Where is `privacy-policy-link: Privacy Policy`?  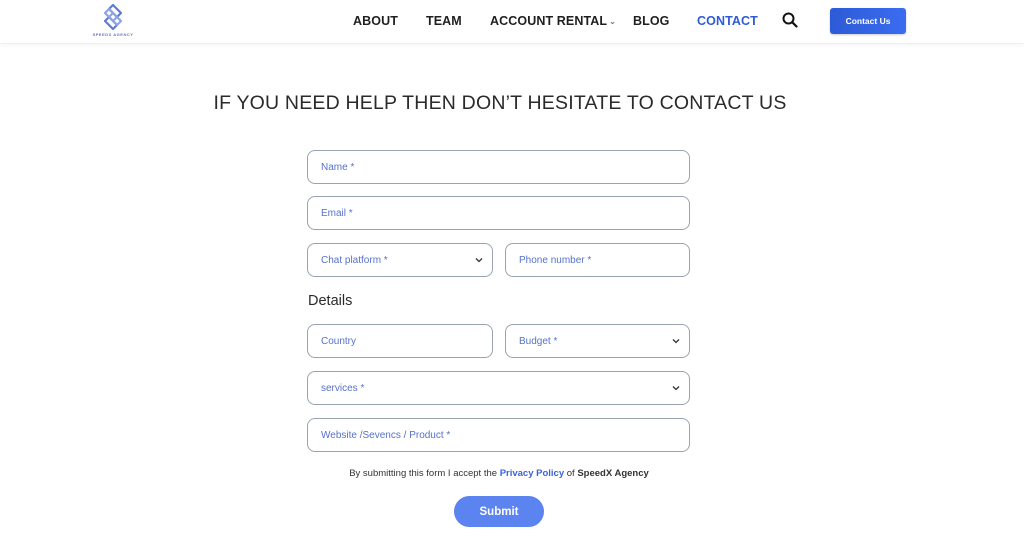 privacy-policy-link: Privacy Policy is located at coordinates (532, 473).